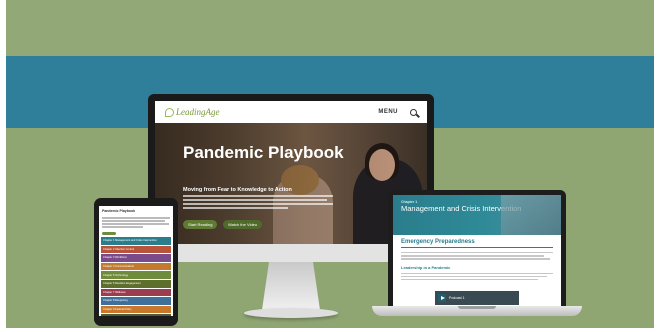 The image size is (660, 332). Describe the element at coordinates (291, 286) in the screenshot. I see `monitor-stand-neck` at that location.